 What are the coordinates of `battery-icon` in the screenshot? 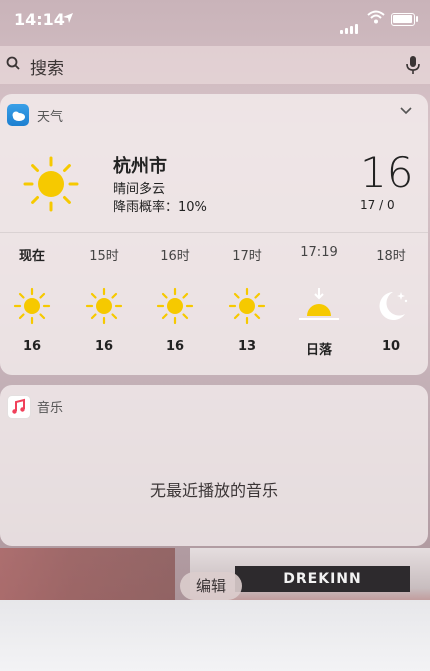 It's located at (403, 19).